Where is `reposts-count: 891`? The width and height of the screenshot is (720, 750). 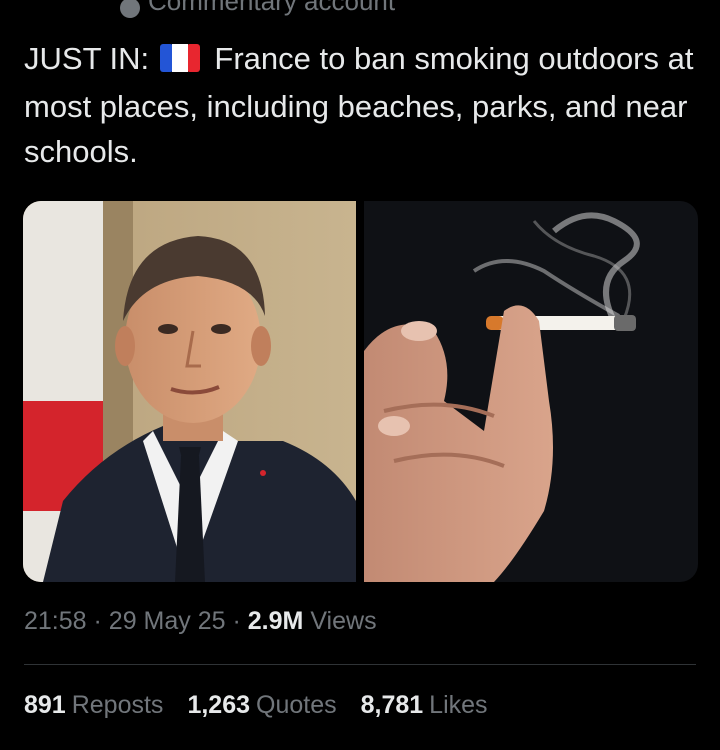 reposts-count: 891 is located at coordinates (45, 705).